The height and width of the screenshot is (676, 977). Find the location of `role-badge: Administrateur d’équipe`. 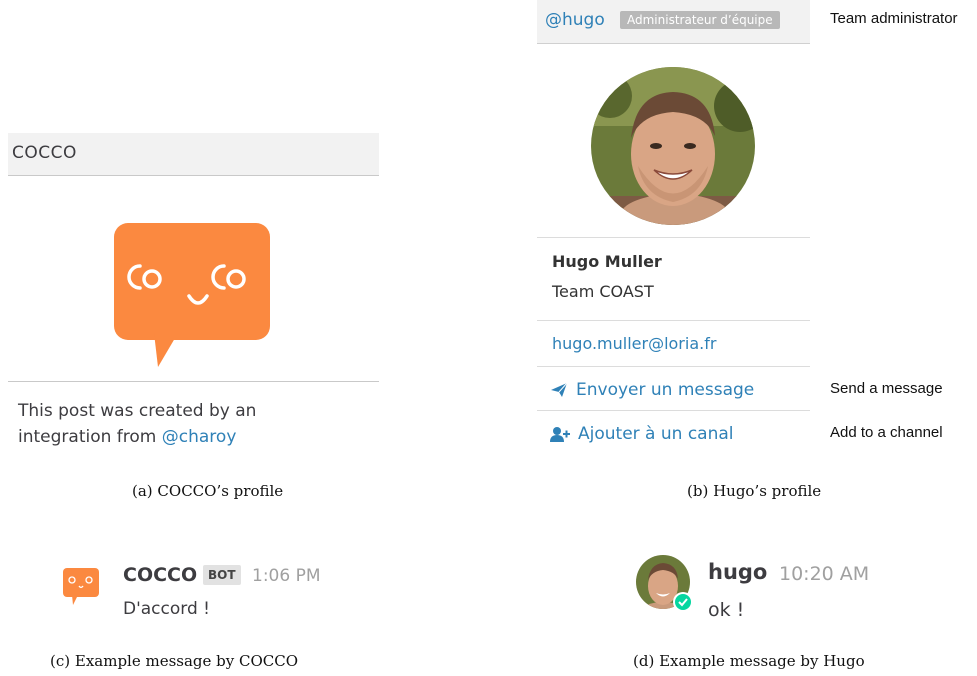

role-badge: Administrateur d’équipe is located at coordinates (700, 20).